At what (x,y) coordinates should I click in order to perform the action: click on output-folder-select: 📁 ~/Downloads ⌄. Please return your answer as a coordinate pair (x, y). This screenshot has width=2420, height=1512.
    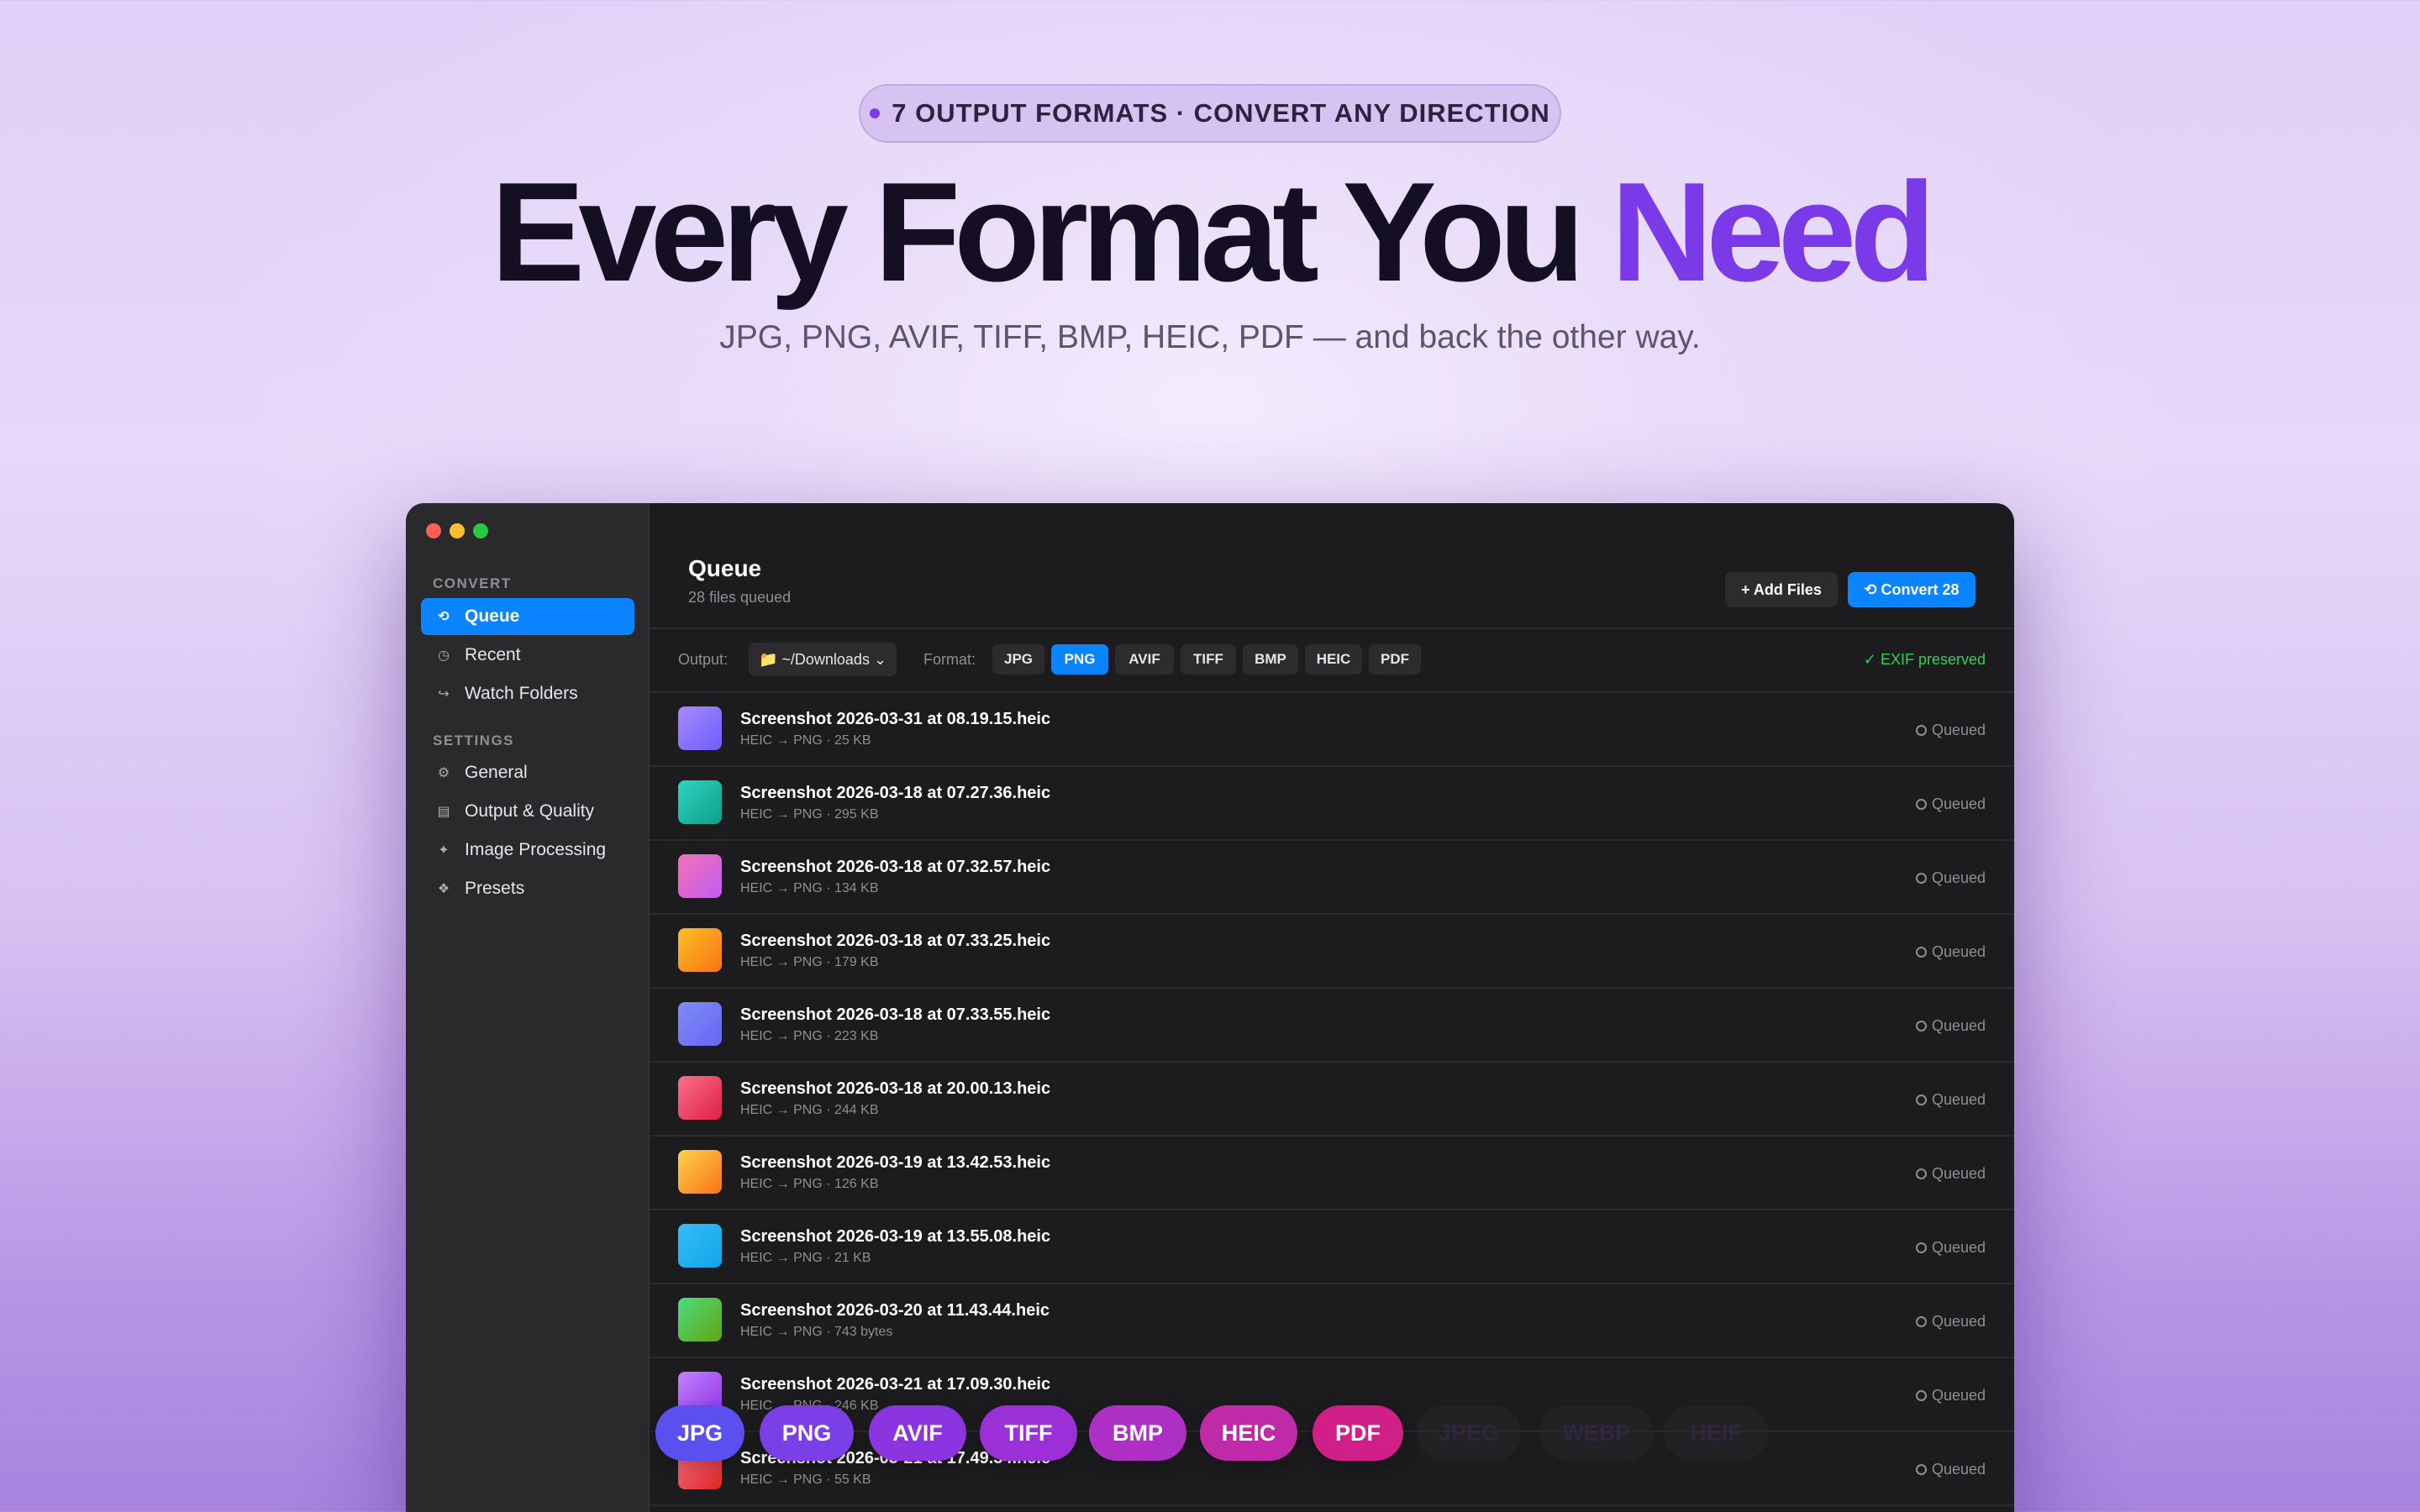
    Looking at the image, I should click on (823, 659).